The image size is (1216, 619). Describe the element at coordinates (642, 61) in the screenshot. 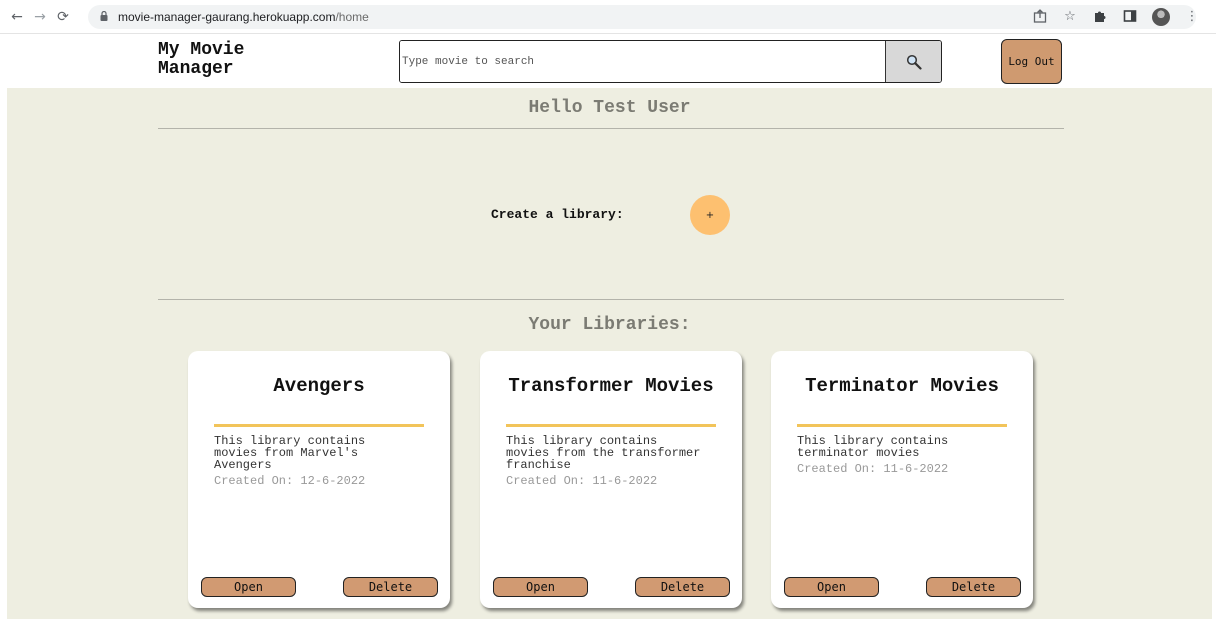

I see `search-input` at that location.